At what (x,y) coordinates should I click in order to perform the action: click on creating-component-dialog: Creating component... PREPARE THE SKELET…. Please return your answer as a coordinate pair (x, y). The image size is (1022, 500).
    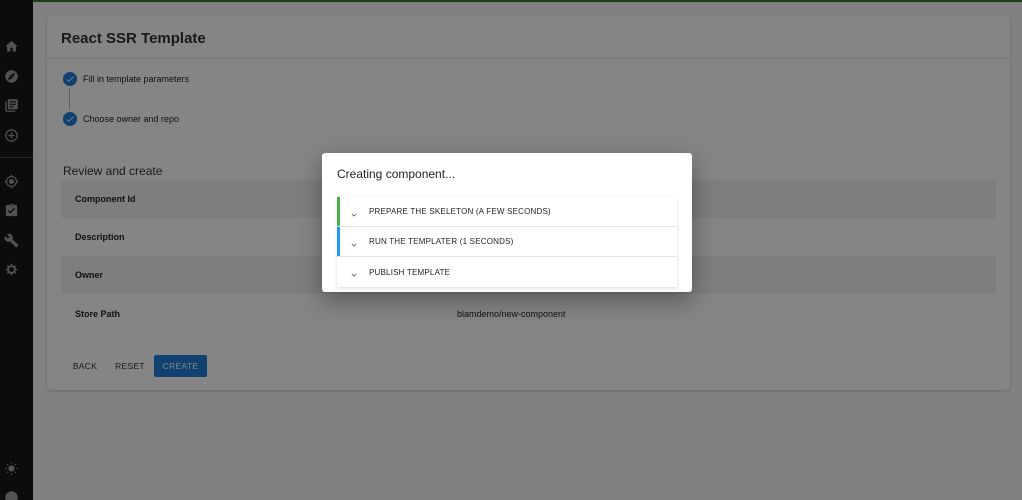
    Looking at the image, I should click on (507, 222).